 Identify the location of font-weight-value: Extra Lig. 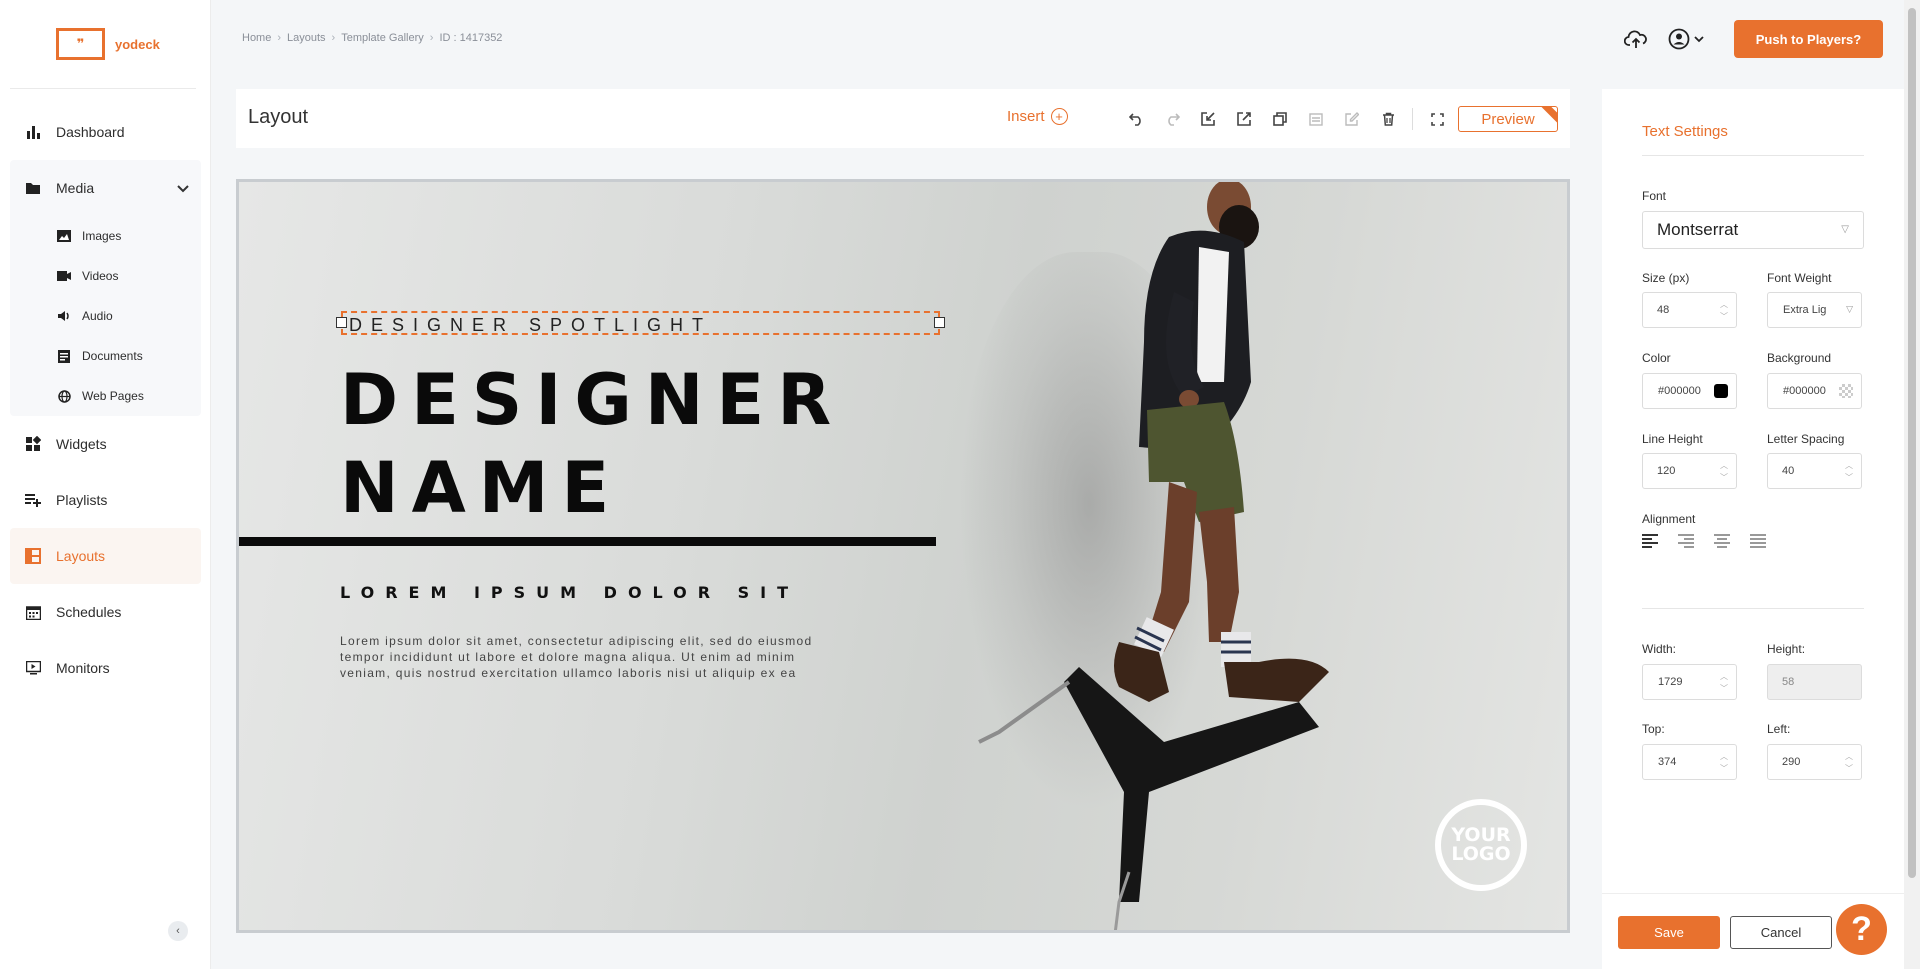
(1805, 310).